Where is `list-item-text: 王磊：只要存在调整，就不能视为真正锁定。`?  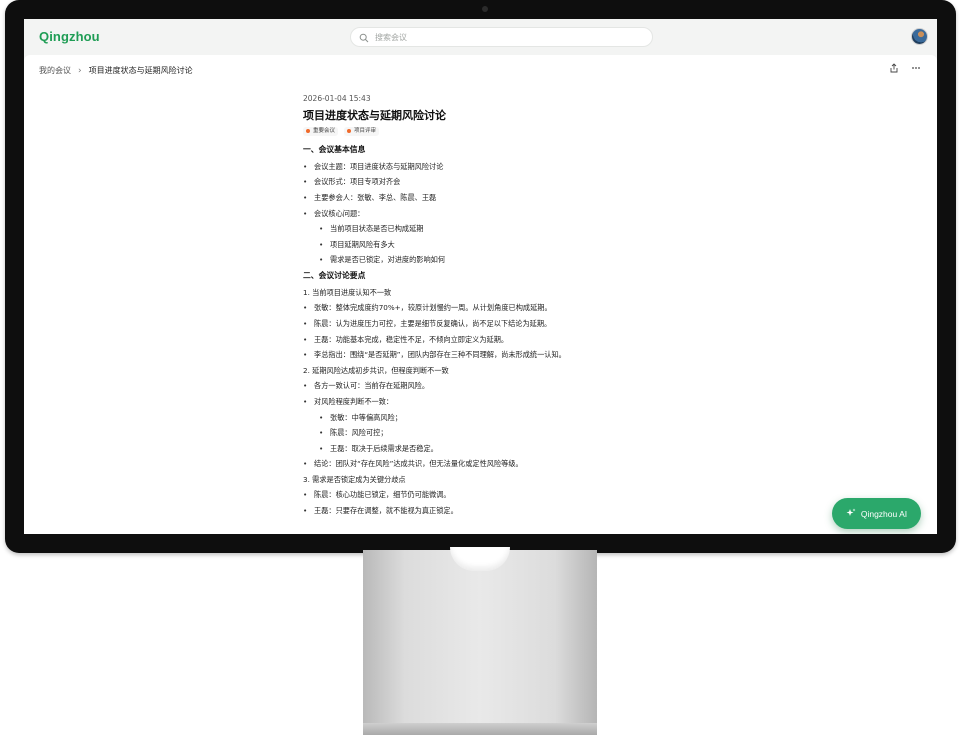
list-item-text: 王磊：只要存在调整，就不能视为真正锁定。 is located at coordinates (386, 511).